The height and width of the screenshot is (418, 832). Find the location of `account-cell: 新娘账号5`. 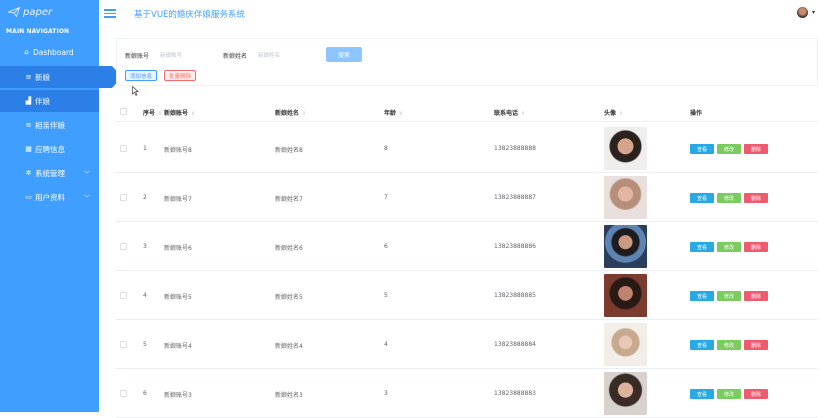

account-cell: 新娘账号5 is located at coordinates (178, 297).